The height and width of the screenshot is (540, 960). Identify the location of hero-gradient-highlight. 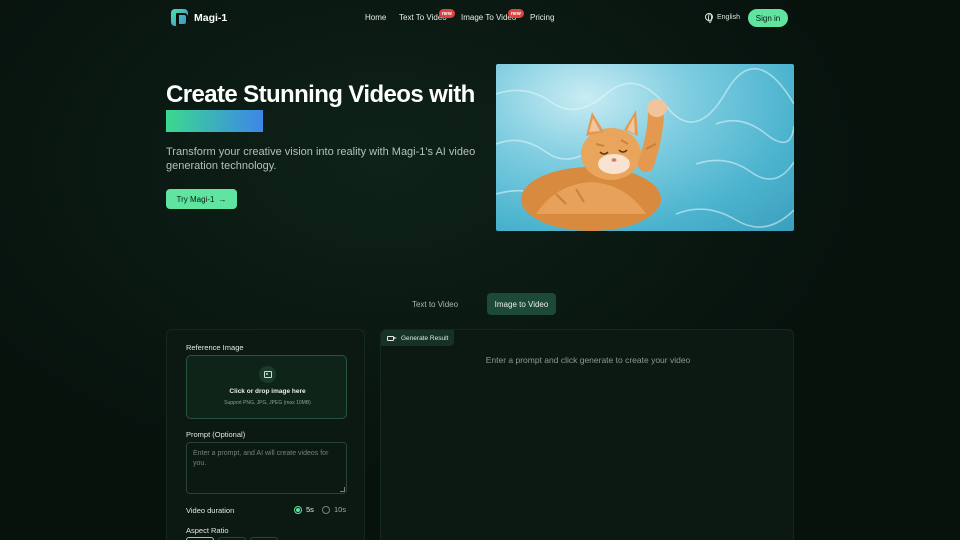
(214, 121).